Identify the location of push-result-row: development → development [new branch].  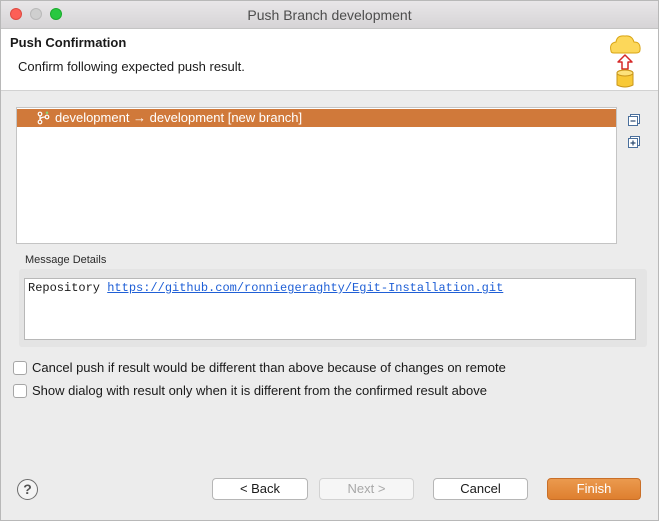
(316, 118).